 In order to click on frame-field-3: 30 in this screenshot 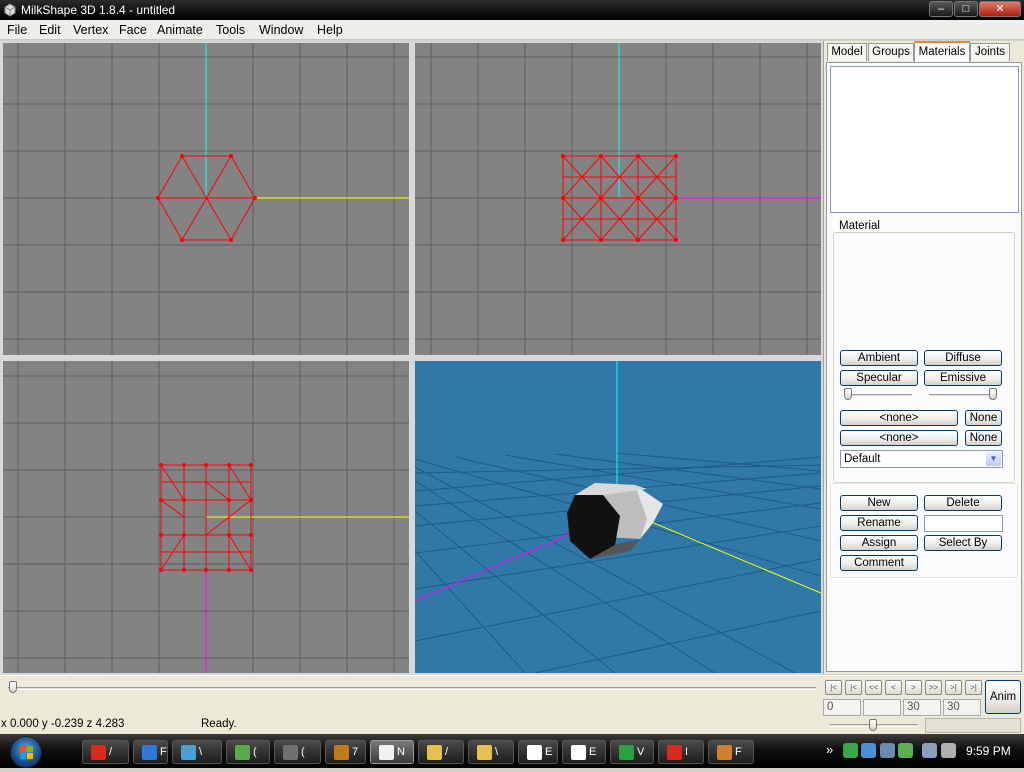, I will do `click(922, 707)`.